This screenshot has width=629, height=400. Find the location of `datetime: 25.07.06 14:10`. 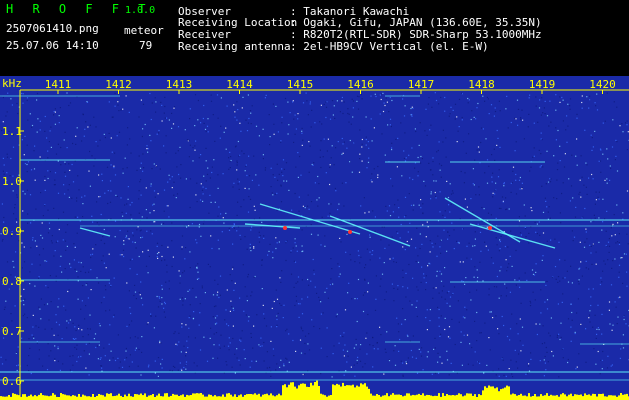

datetime: 25.07.06 14:10 is located at coordinates (52, 45).